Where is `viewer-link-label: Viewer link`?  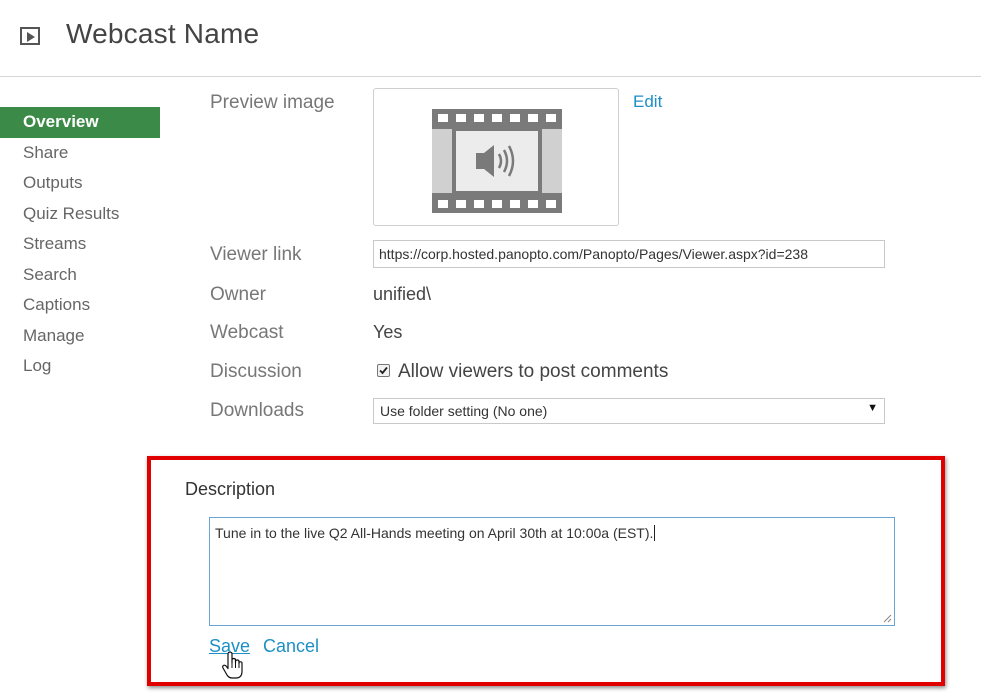 viewer-link-label: Viewer link is located at coordinates (256, 254).